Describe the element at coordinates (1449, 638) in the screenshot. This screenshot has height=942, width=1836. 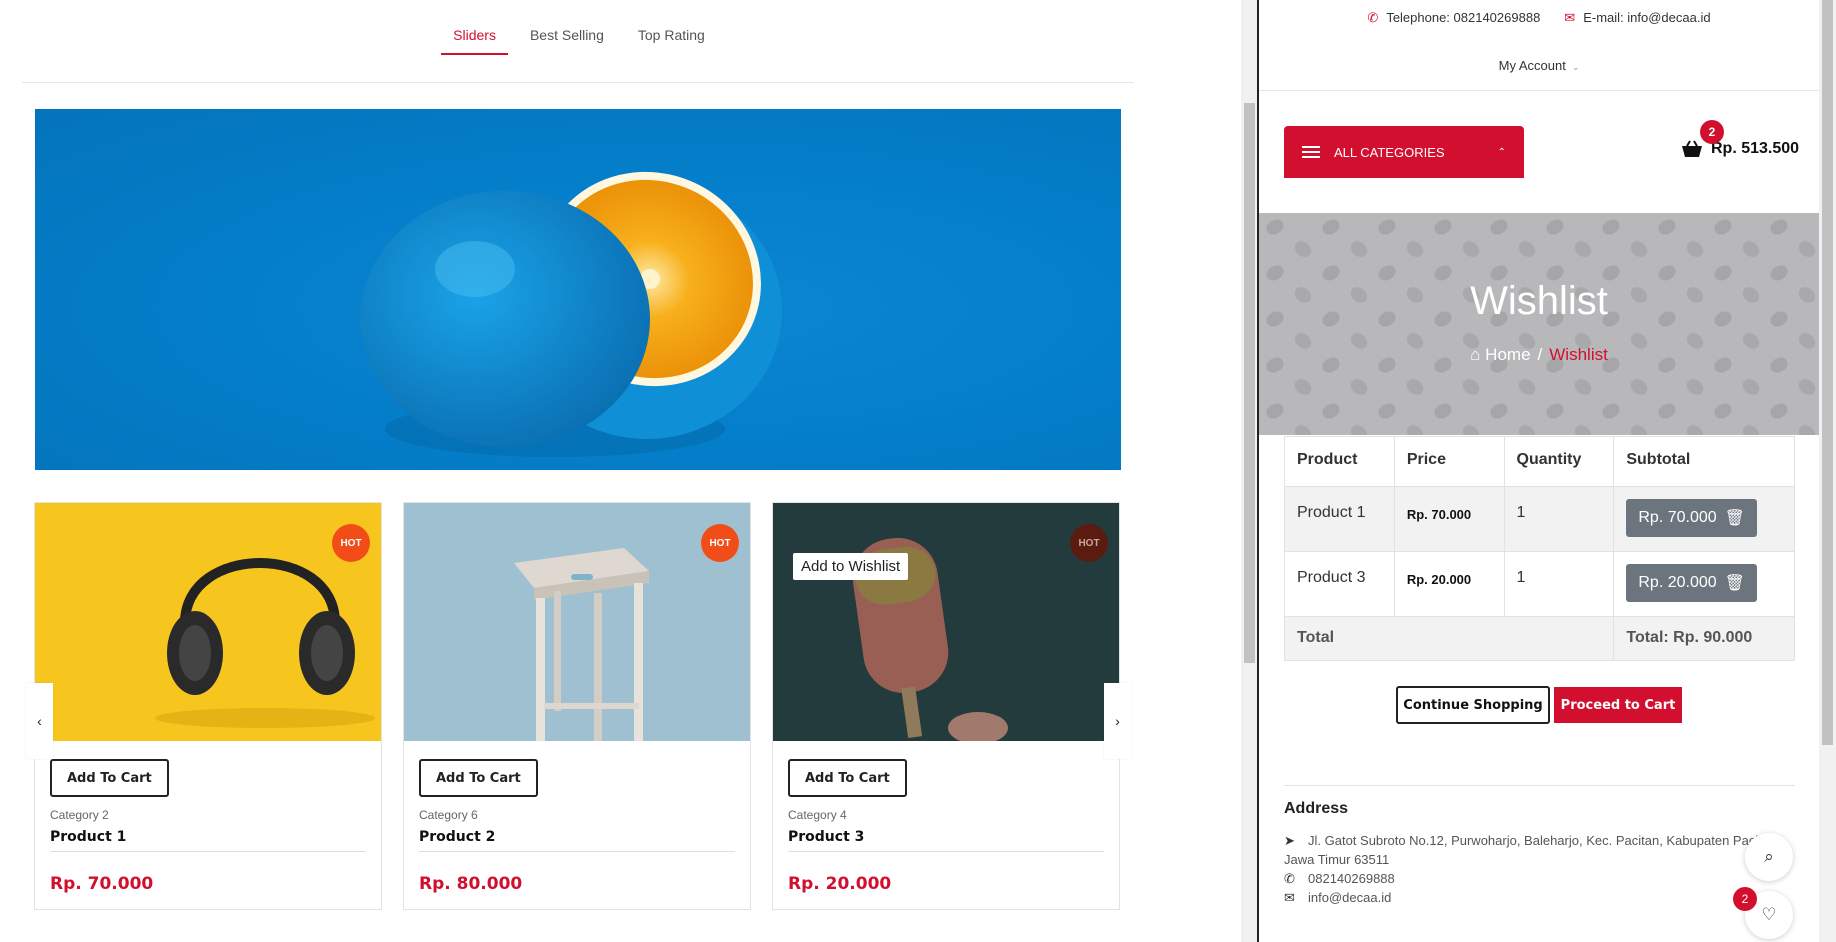
I see `total-label: Total` at that location.